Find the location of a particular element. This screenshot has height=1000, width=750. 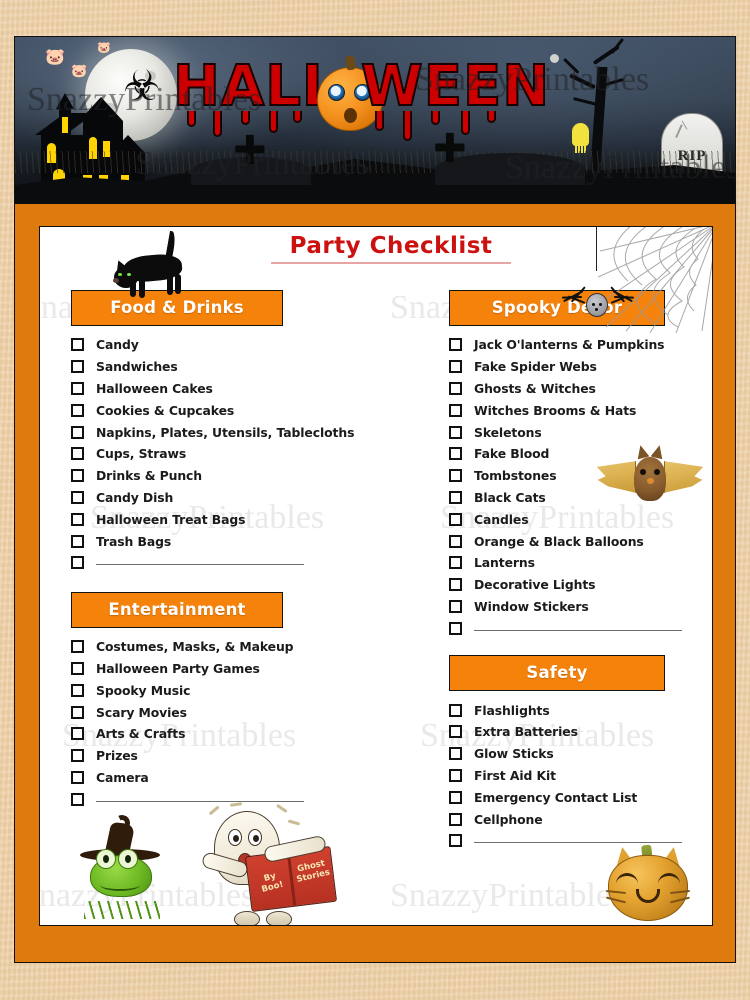

list-item: Cookies & Cupcakes is located at coordinates (221, 410).